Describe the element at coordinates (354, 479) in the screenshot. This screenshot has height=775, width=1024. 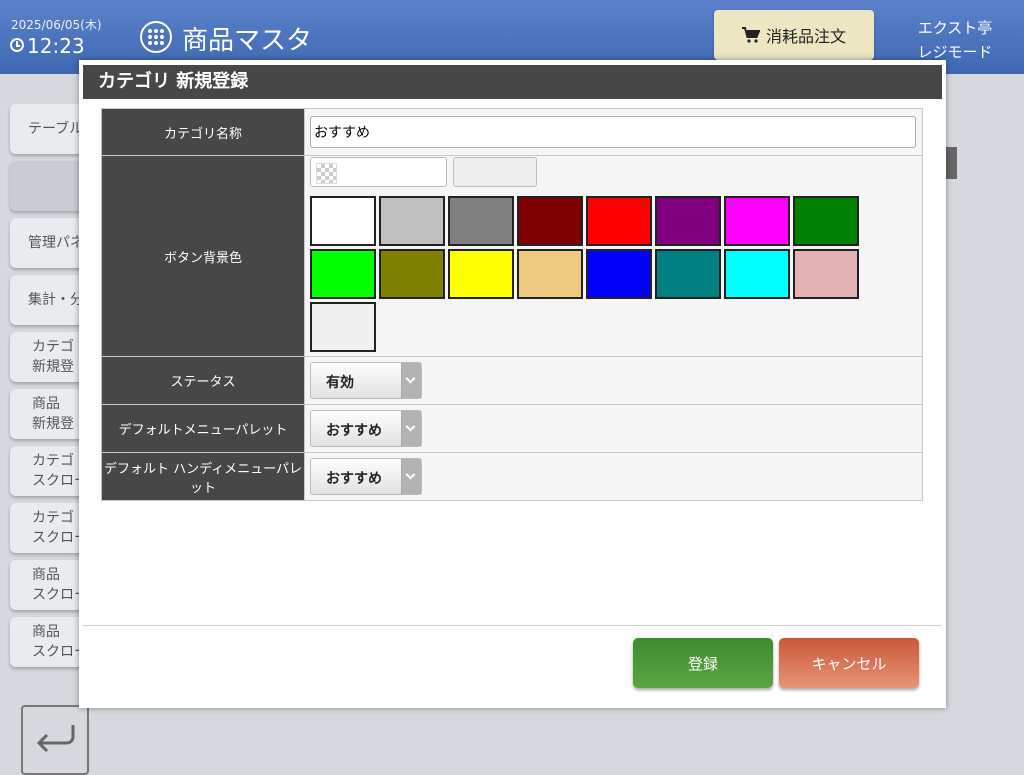
I see `default-handy-palette-select-value: おすすめ` at that location.